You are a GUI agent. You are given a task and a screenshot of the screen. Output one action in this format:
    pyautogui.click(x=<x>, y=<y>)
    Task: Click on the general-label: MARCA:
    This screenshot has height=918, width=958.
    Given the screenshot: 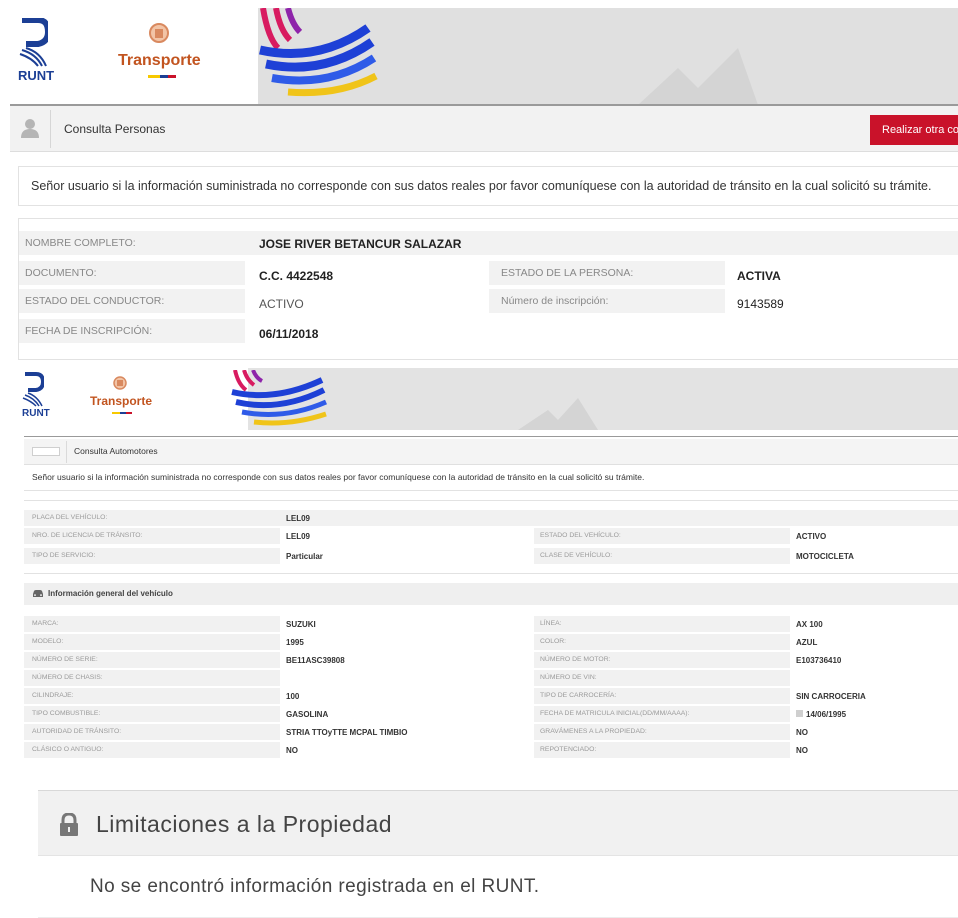 What is the action you would take?
    pyautogui.click(x=45, y=623)
    